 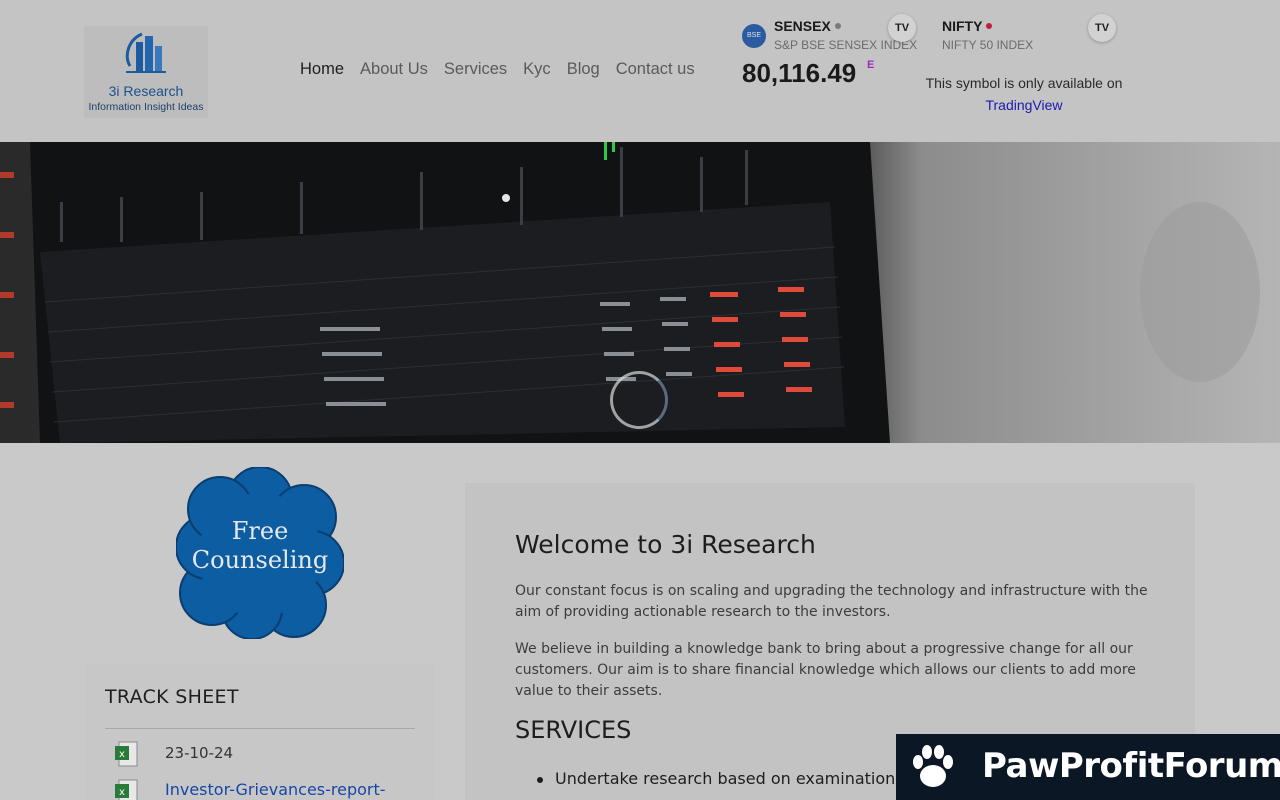 What do you see at coordinates (933, 766) in the screenshot?
I see `paw-icon` at bounding box center [933, 766].